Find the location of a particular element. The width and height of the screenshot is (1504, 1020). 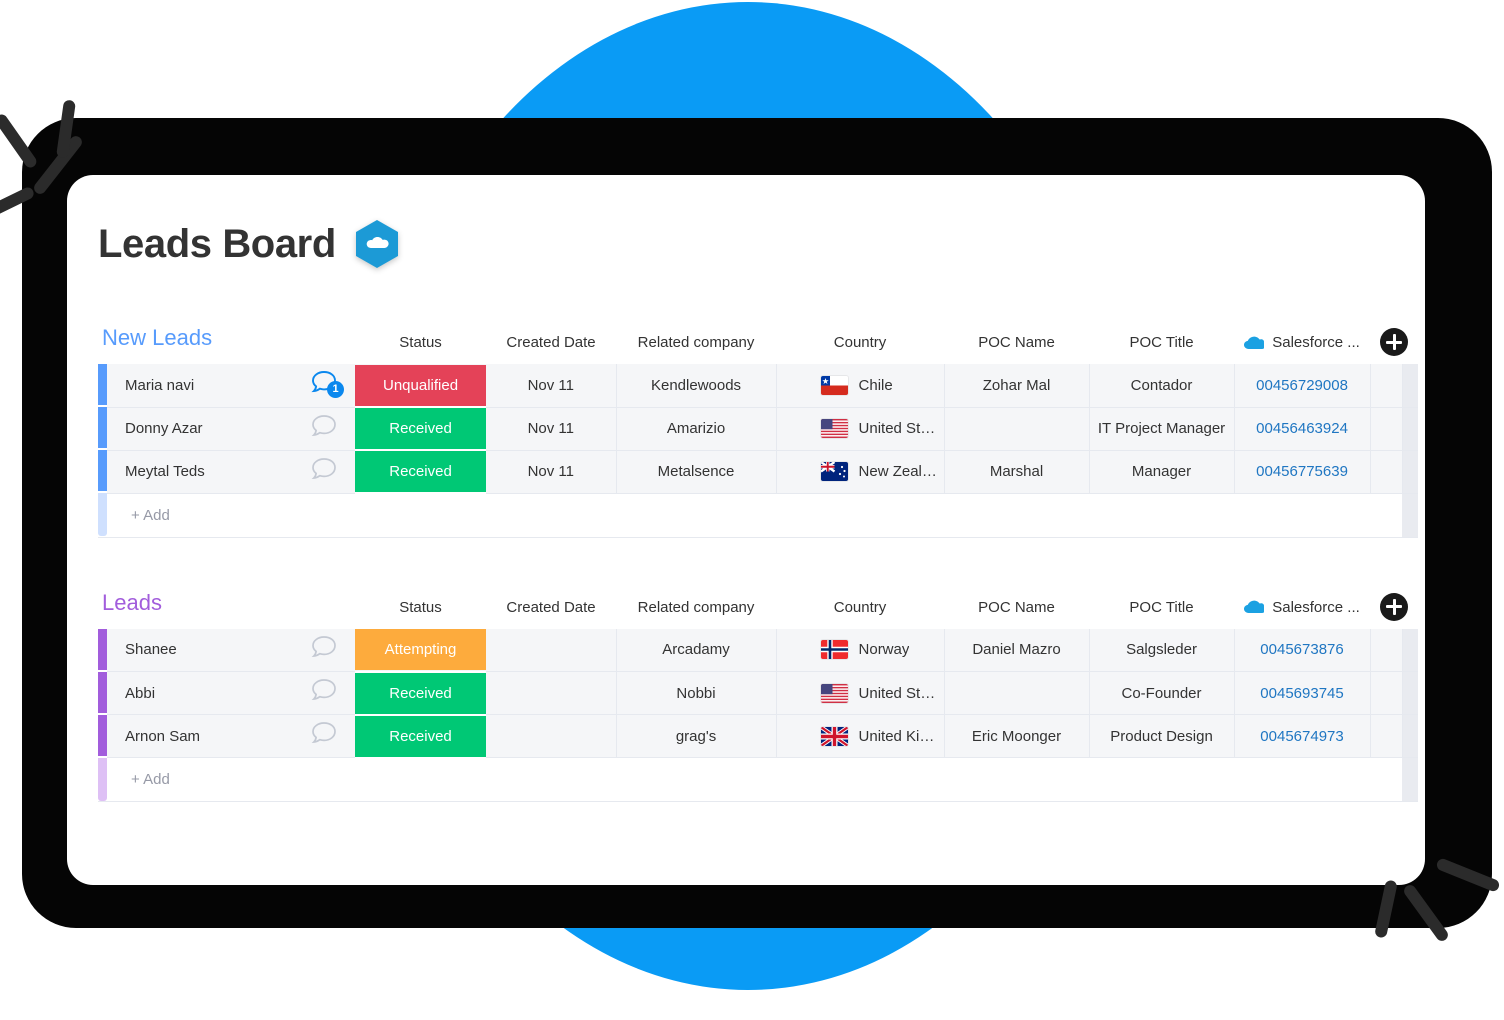

add-row-leads: + Add is located at coordinates (758, 779).